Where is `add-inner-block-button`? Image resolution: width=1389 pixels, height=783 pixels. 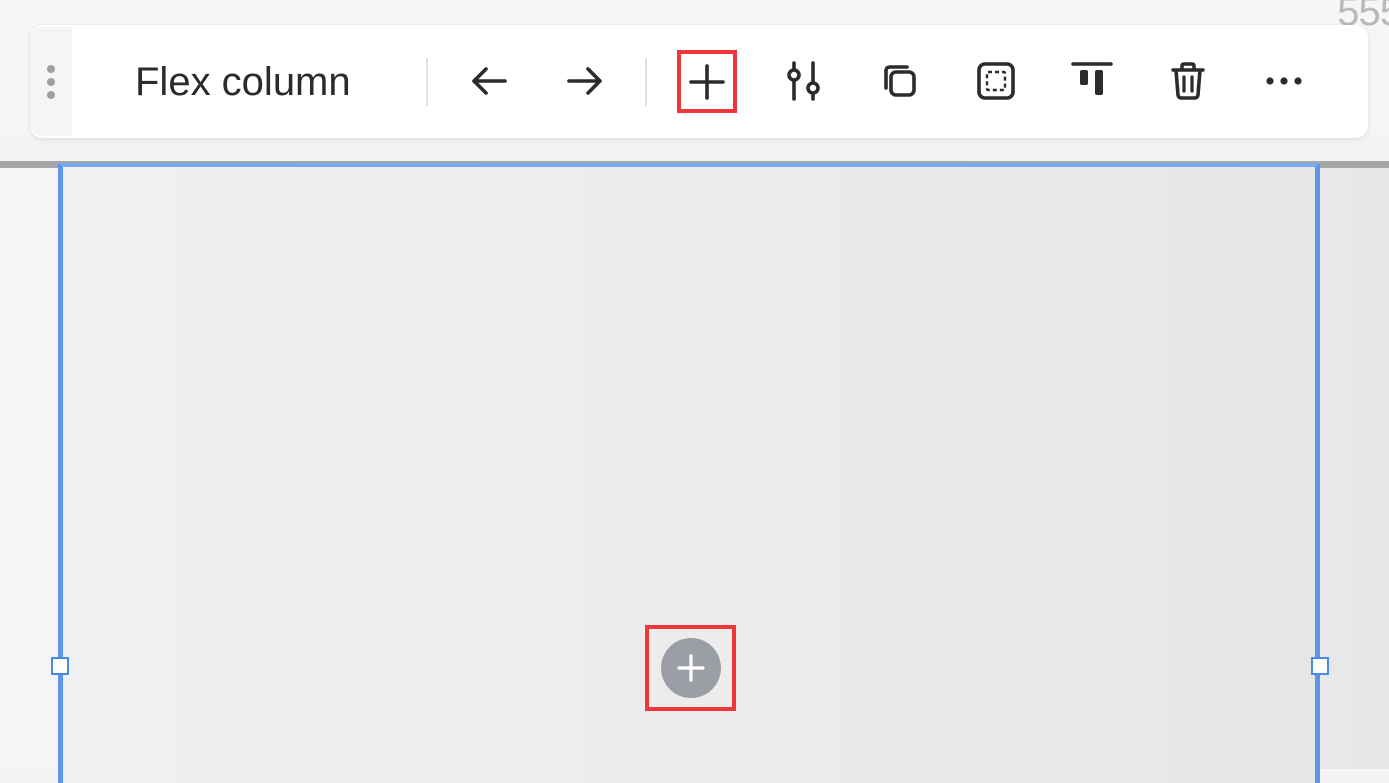 add-inner-block-button is located at coordinates (690, 668).